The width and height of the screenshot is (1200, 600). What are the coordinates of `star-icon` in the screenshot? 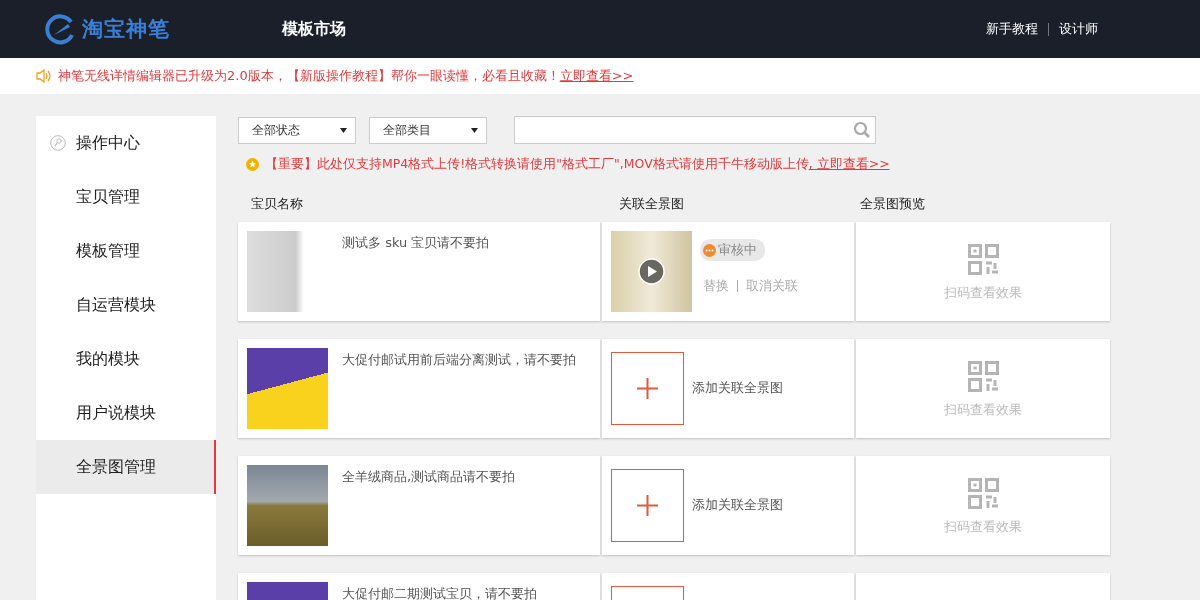 It's located at (252, 164).